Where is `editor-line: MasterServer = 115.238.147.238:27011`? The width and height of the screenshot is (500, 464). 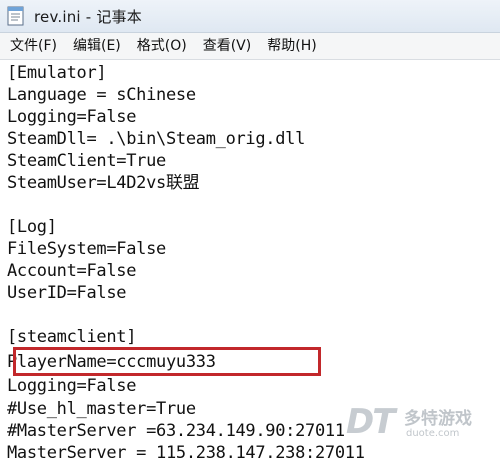
editor-line: MasterServer = 115.238.147.238:27011 is located at coordinates (186, 453).